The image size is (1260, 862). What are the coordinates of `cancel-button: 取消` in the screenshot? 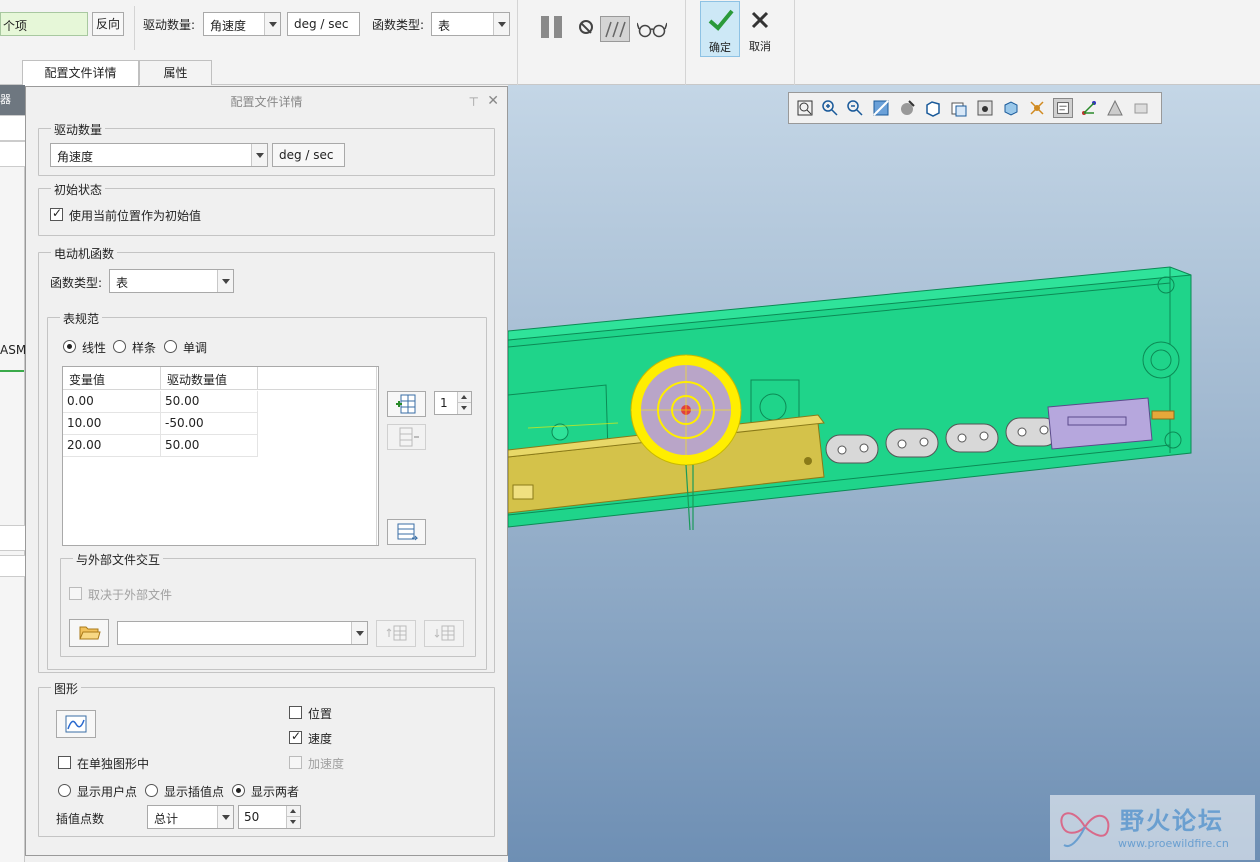 It's located at (760, 29).